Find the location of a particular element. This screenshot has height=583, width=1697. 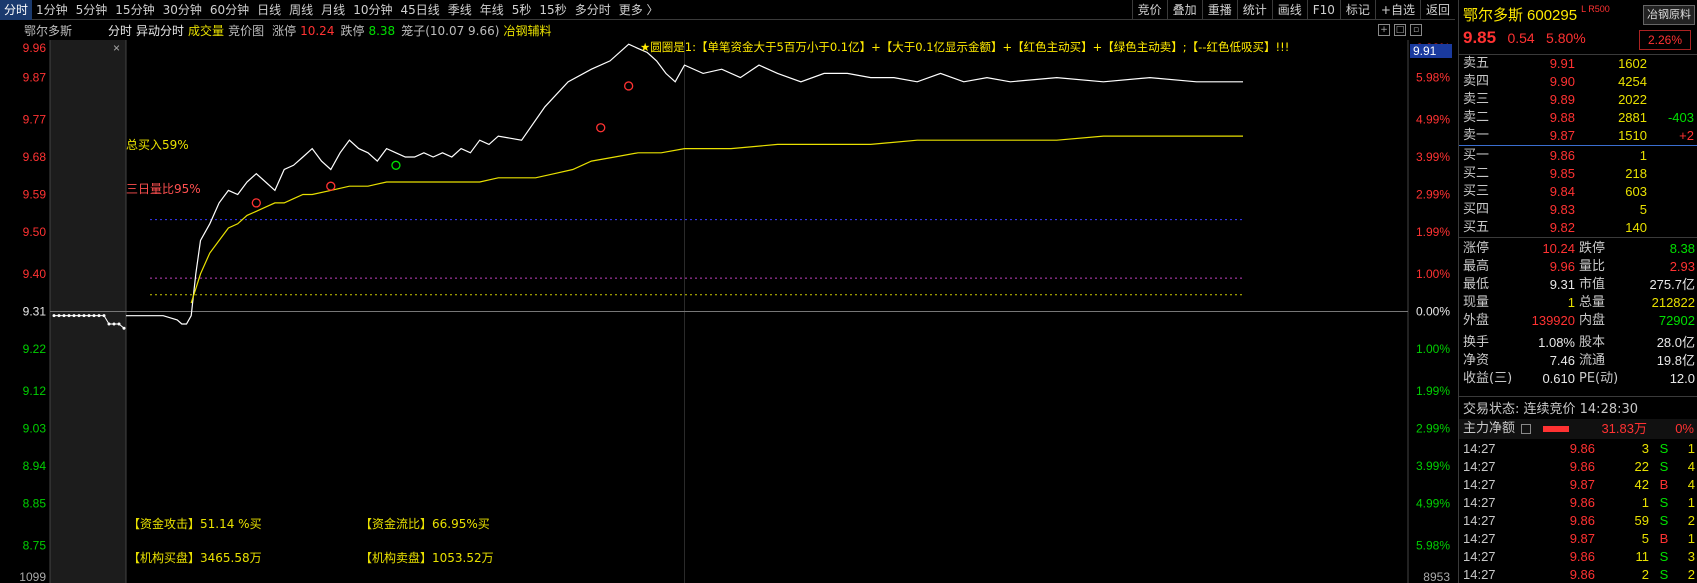

volume-toggle: 成交量 is located at coordinates (206, 30).